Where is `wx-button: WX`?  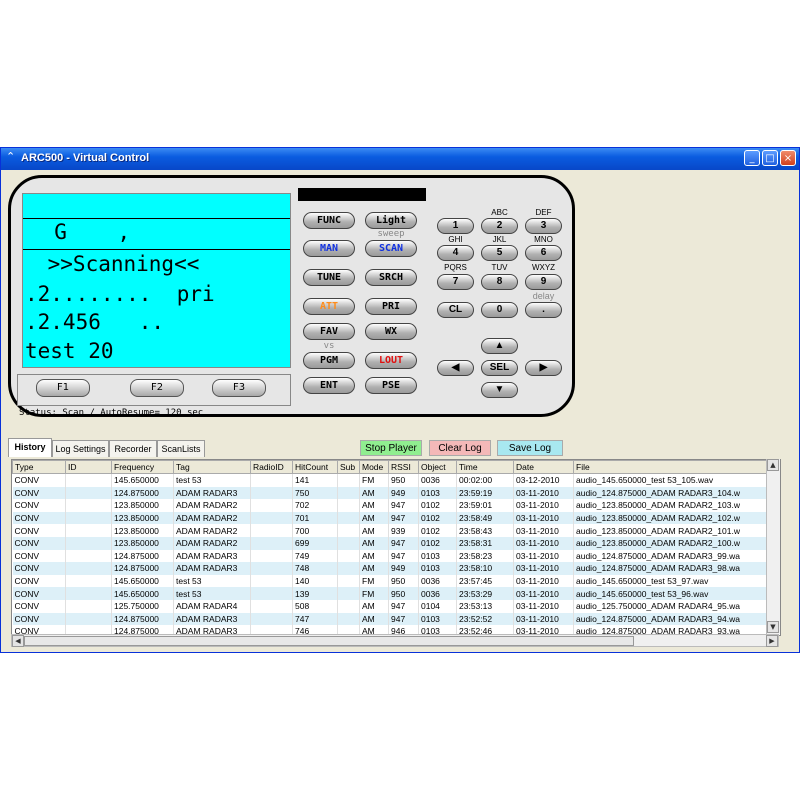
wx-button: WX is located at coordinates (391, 331).